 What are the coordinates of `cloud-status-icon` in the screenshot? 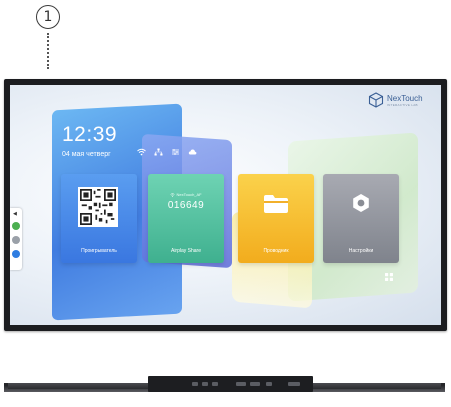 It's located at (192, 153).